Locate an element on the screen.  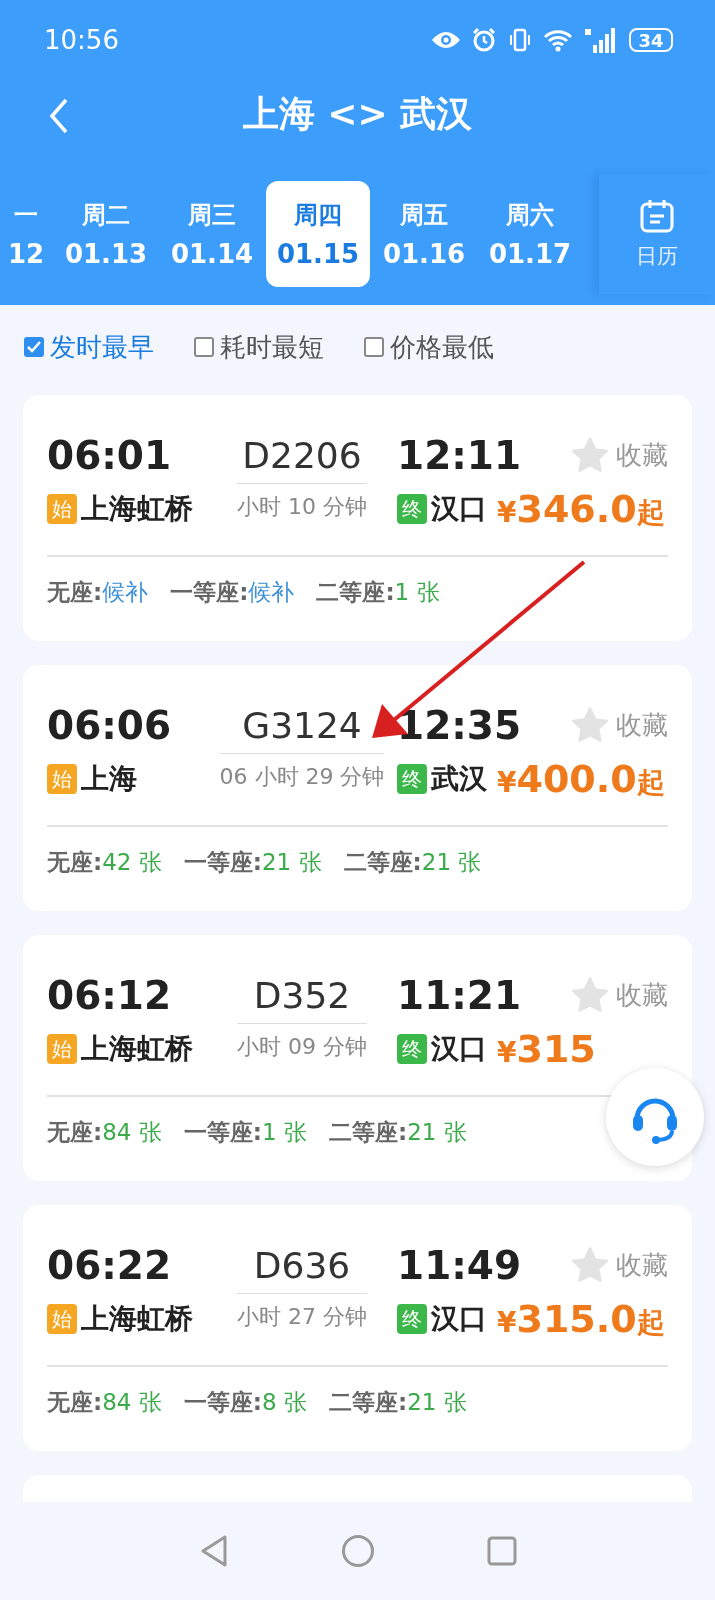
seat-availability: 一等座:候补 is located at coordinates (232, 592).